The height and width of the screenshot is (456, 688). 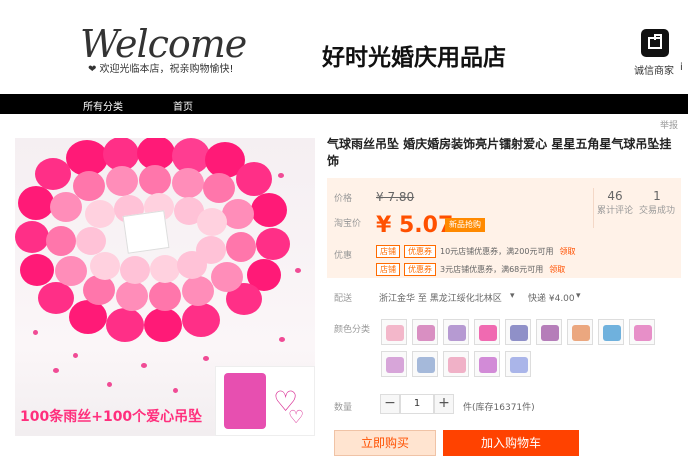 I want to click on review-count: 46 累计评论, so click(x=615, y=203).